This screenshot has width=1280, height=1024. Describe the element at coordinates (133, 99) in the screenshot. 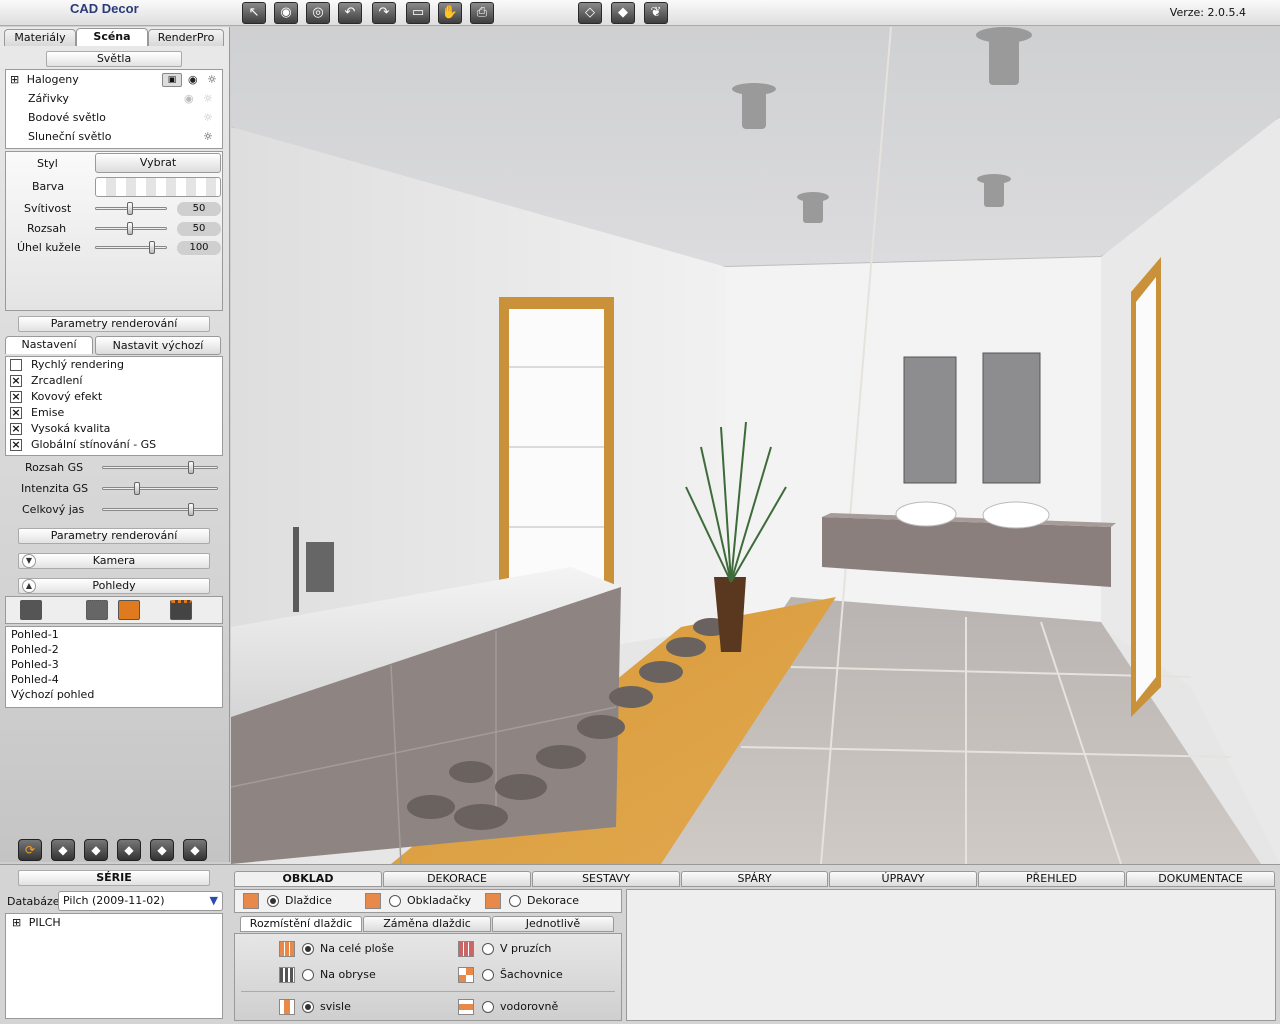

I see `light-zarivky: Zářivky ◉ ☼` at that location.